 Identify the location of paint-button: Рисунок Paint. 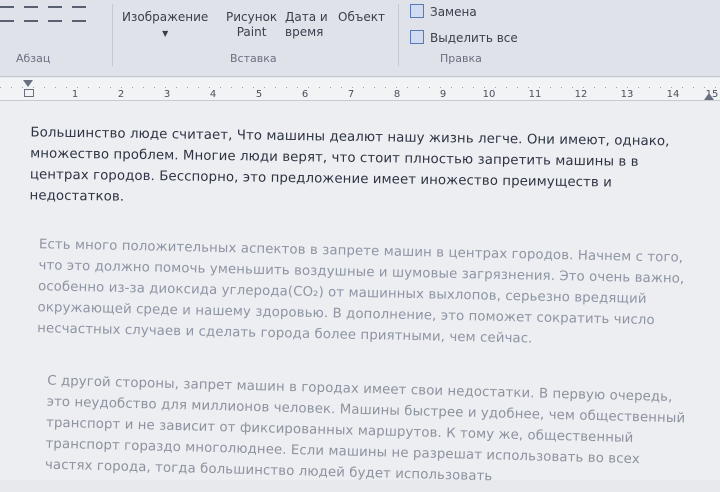
(251, 25).